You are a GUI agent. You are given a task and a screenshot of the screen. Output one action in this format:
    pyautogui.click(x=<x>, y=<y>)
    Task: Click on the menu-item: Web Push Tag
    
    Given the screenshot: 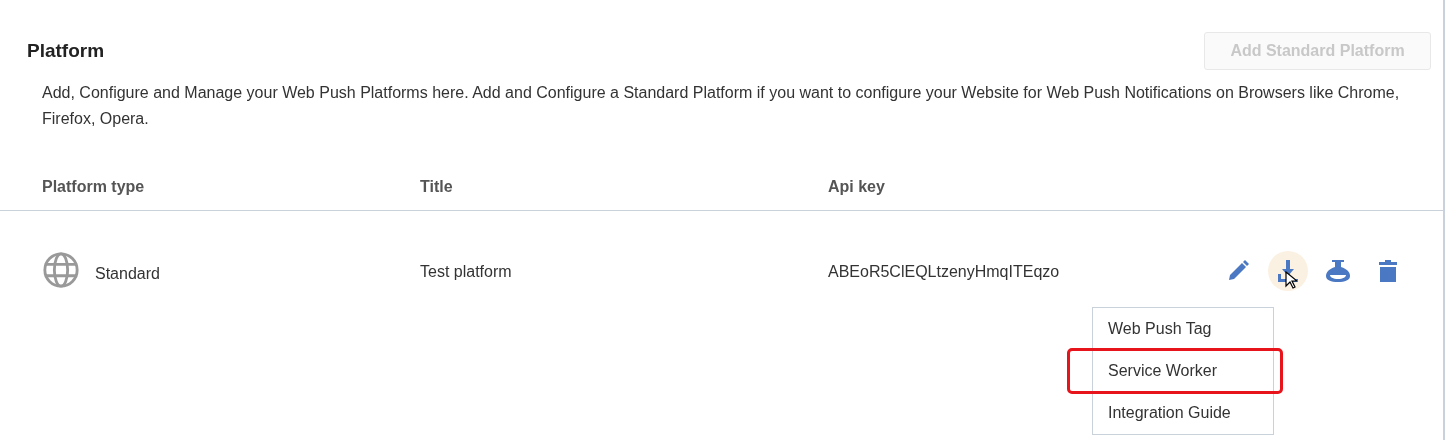 What is the action you would take?
    pyautogui.click(x=1183, y=329)
    